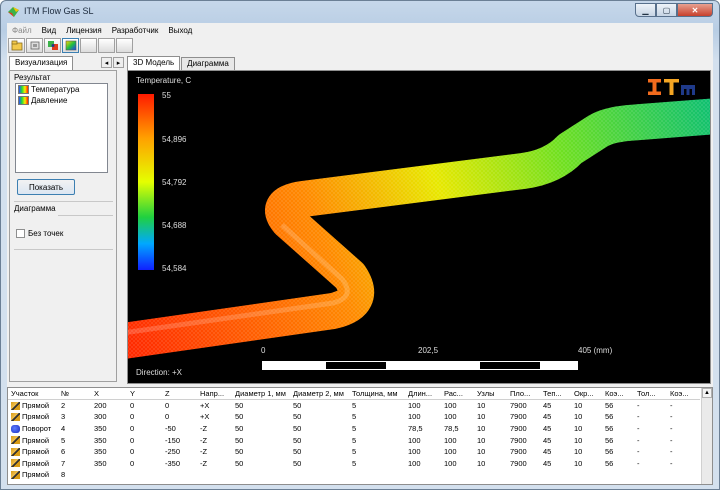 Image resolution: width=720 pixels, height=490 pixels. I want to click on table-row: Прямой 8, so click(354, 475).